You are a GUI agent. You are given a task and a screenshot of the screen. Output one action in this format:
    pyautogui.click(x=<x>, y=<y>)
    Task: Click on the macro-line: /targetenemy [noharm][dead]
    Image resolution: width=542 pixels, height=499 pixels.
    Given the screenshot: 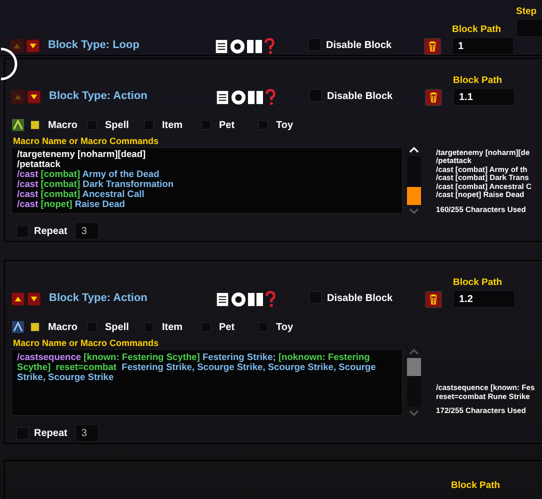 What is the action you would take?
    pyautogui.click(x=82, y=154)
    